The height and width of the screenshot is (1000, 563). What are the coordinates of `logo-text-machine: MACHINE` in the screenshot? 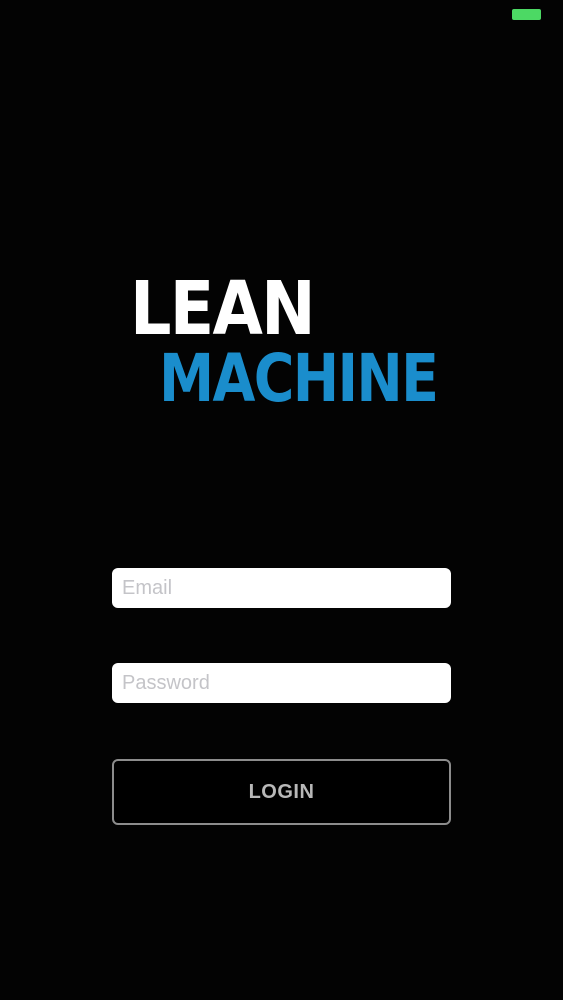 It's located at (299, 378).